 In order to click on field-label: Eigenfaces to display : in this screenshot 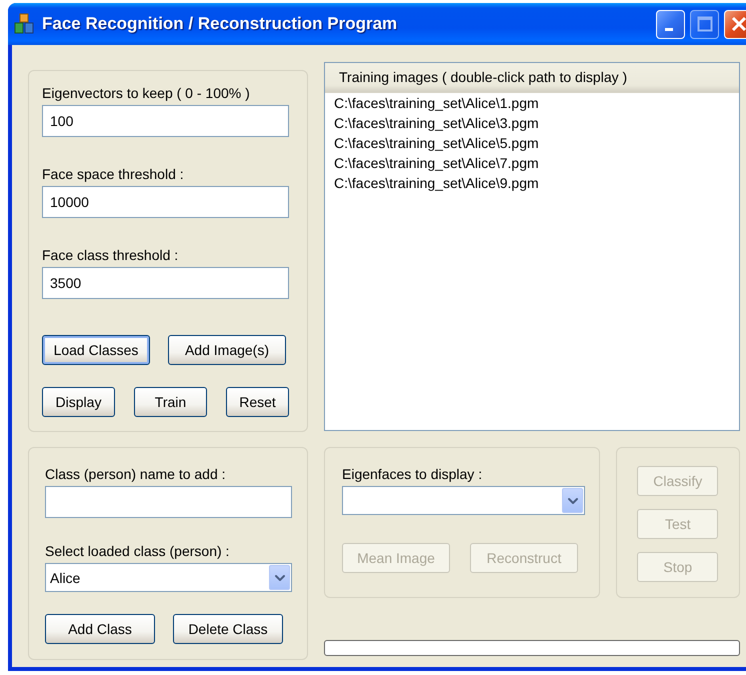, I will do `click(413, 474)`.